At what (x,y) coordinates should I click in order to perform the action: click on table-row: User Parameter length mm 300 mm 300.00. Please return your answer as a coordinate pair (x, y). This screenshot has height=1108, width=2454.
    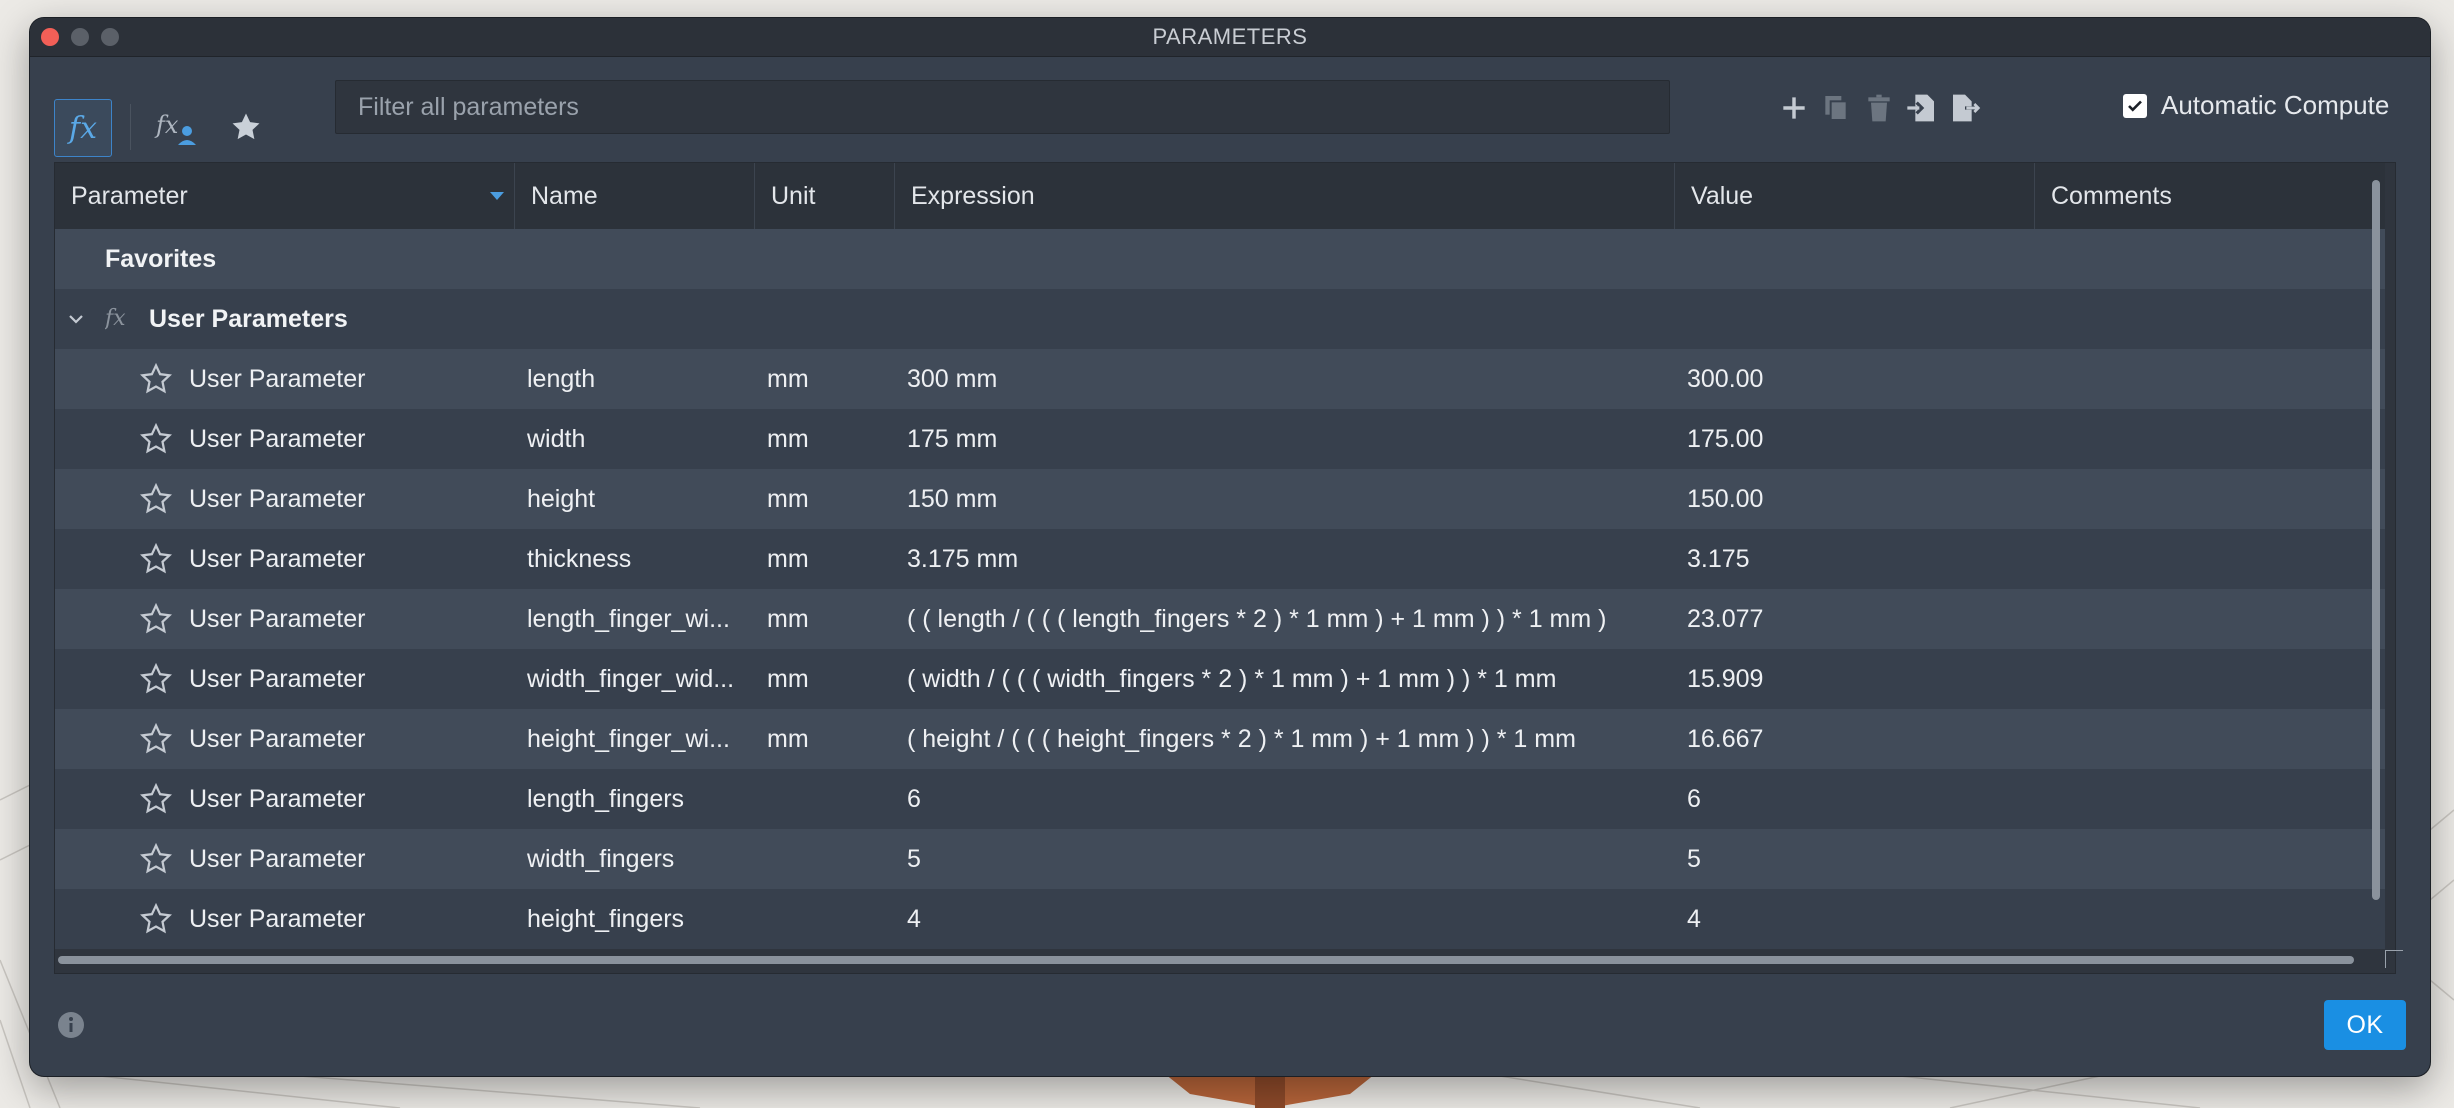
    Looking at the image, I should click on (1220, 379).